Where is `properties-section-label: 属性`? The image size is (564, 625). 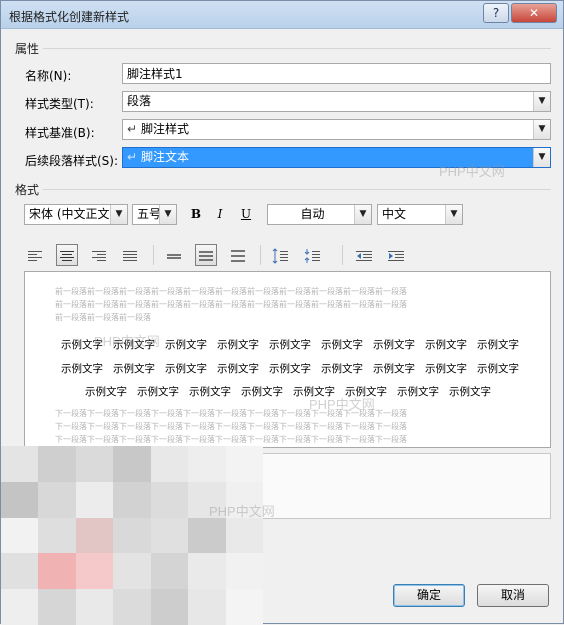
properties-section-label: 属性 is located at coordinates (27, 49).